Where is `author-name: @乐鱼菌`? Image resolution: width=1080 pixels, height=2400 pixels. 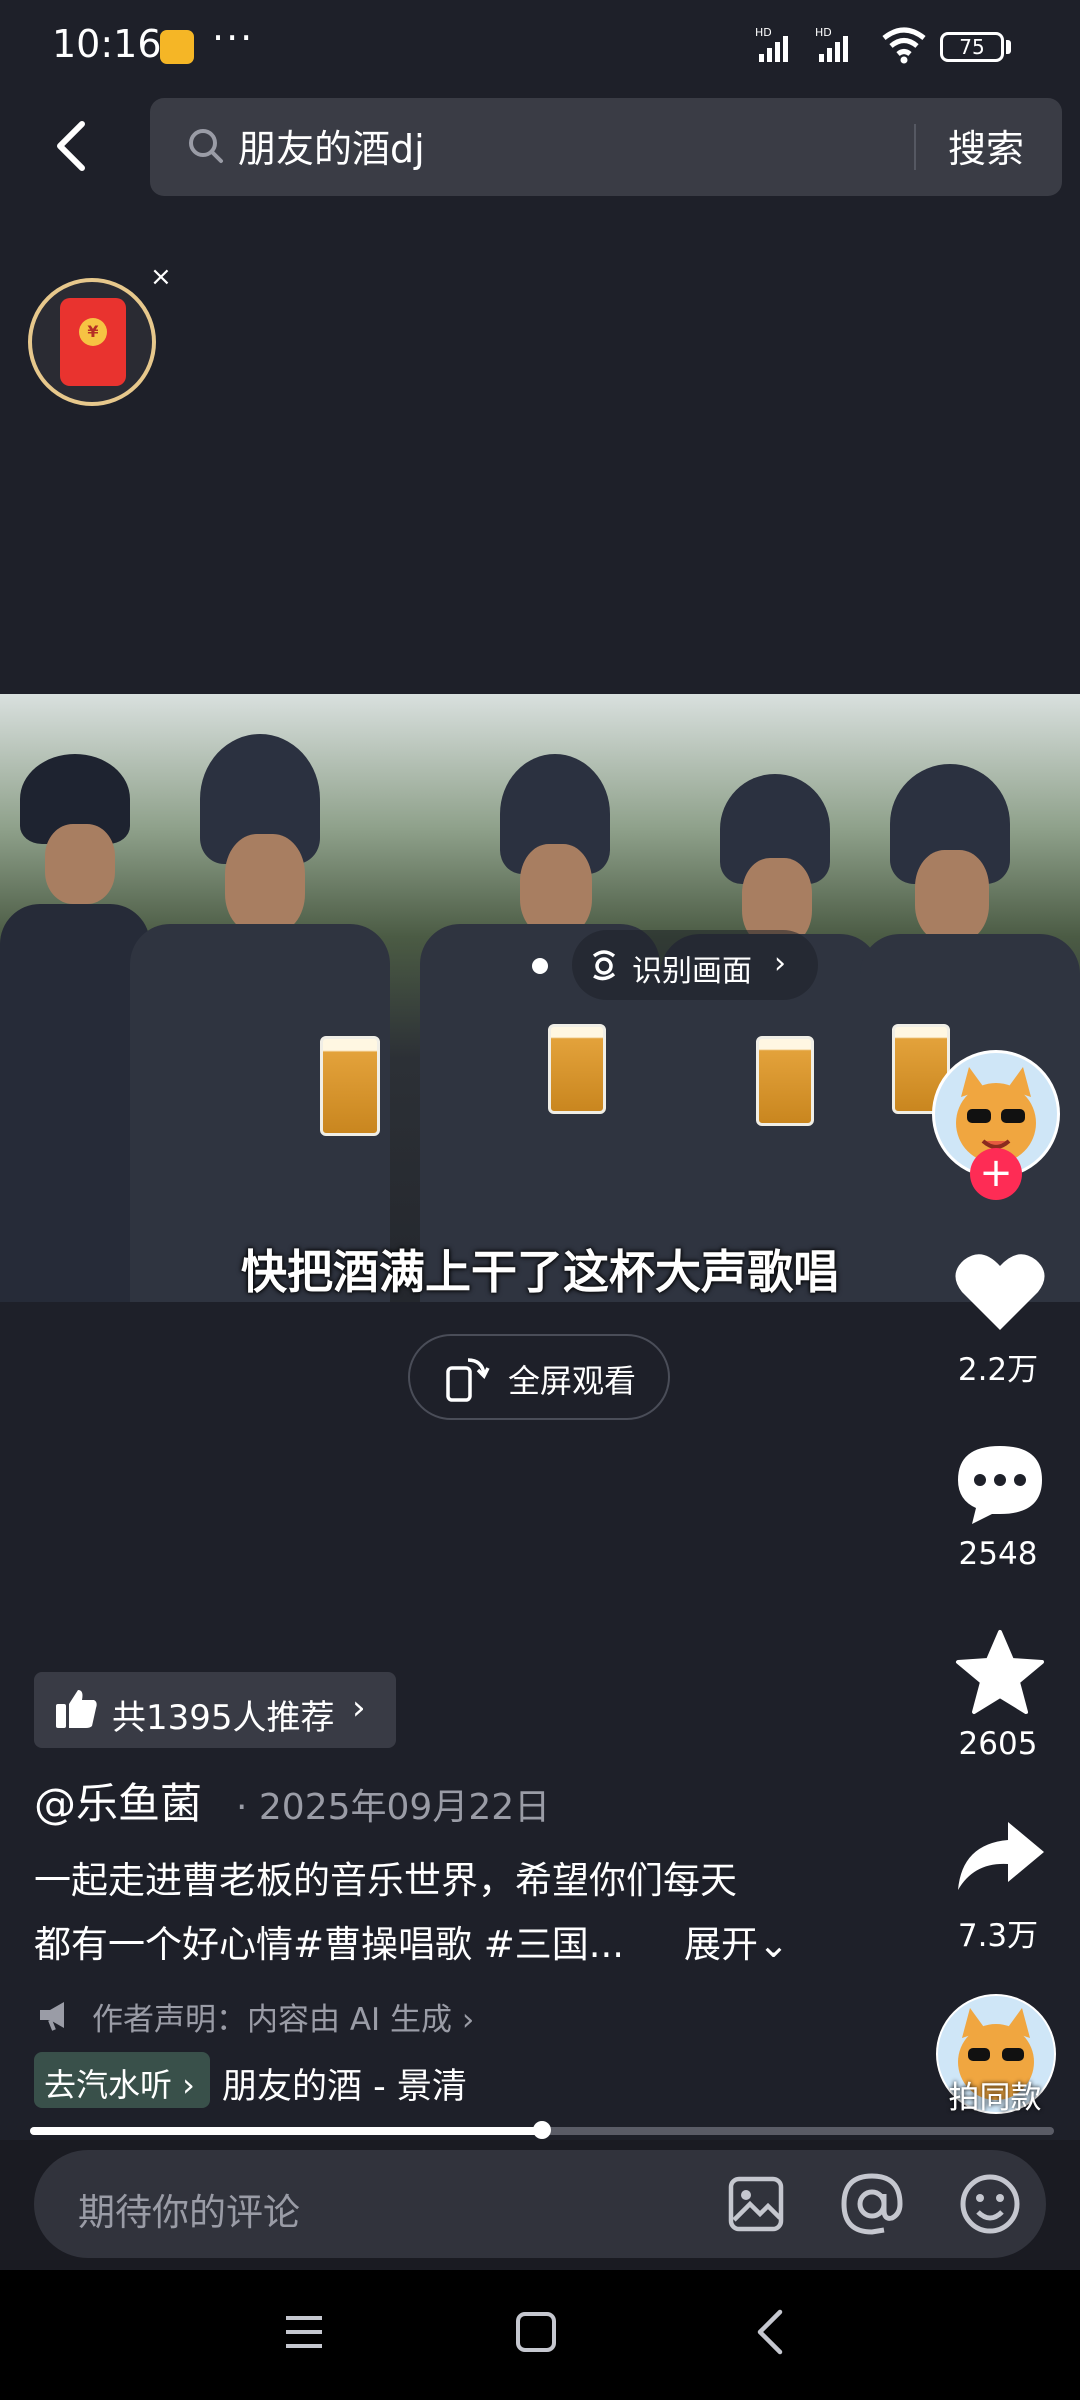
author-name: @乐鱼菌 is located at coordinates (118, 1800).